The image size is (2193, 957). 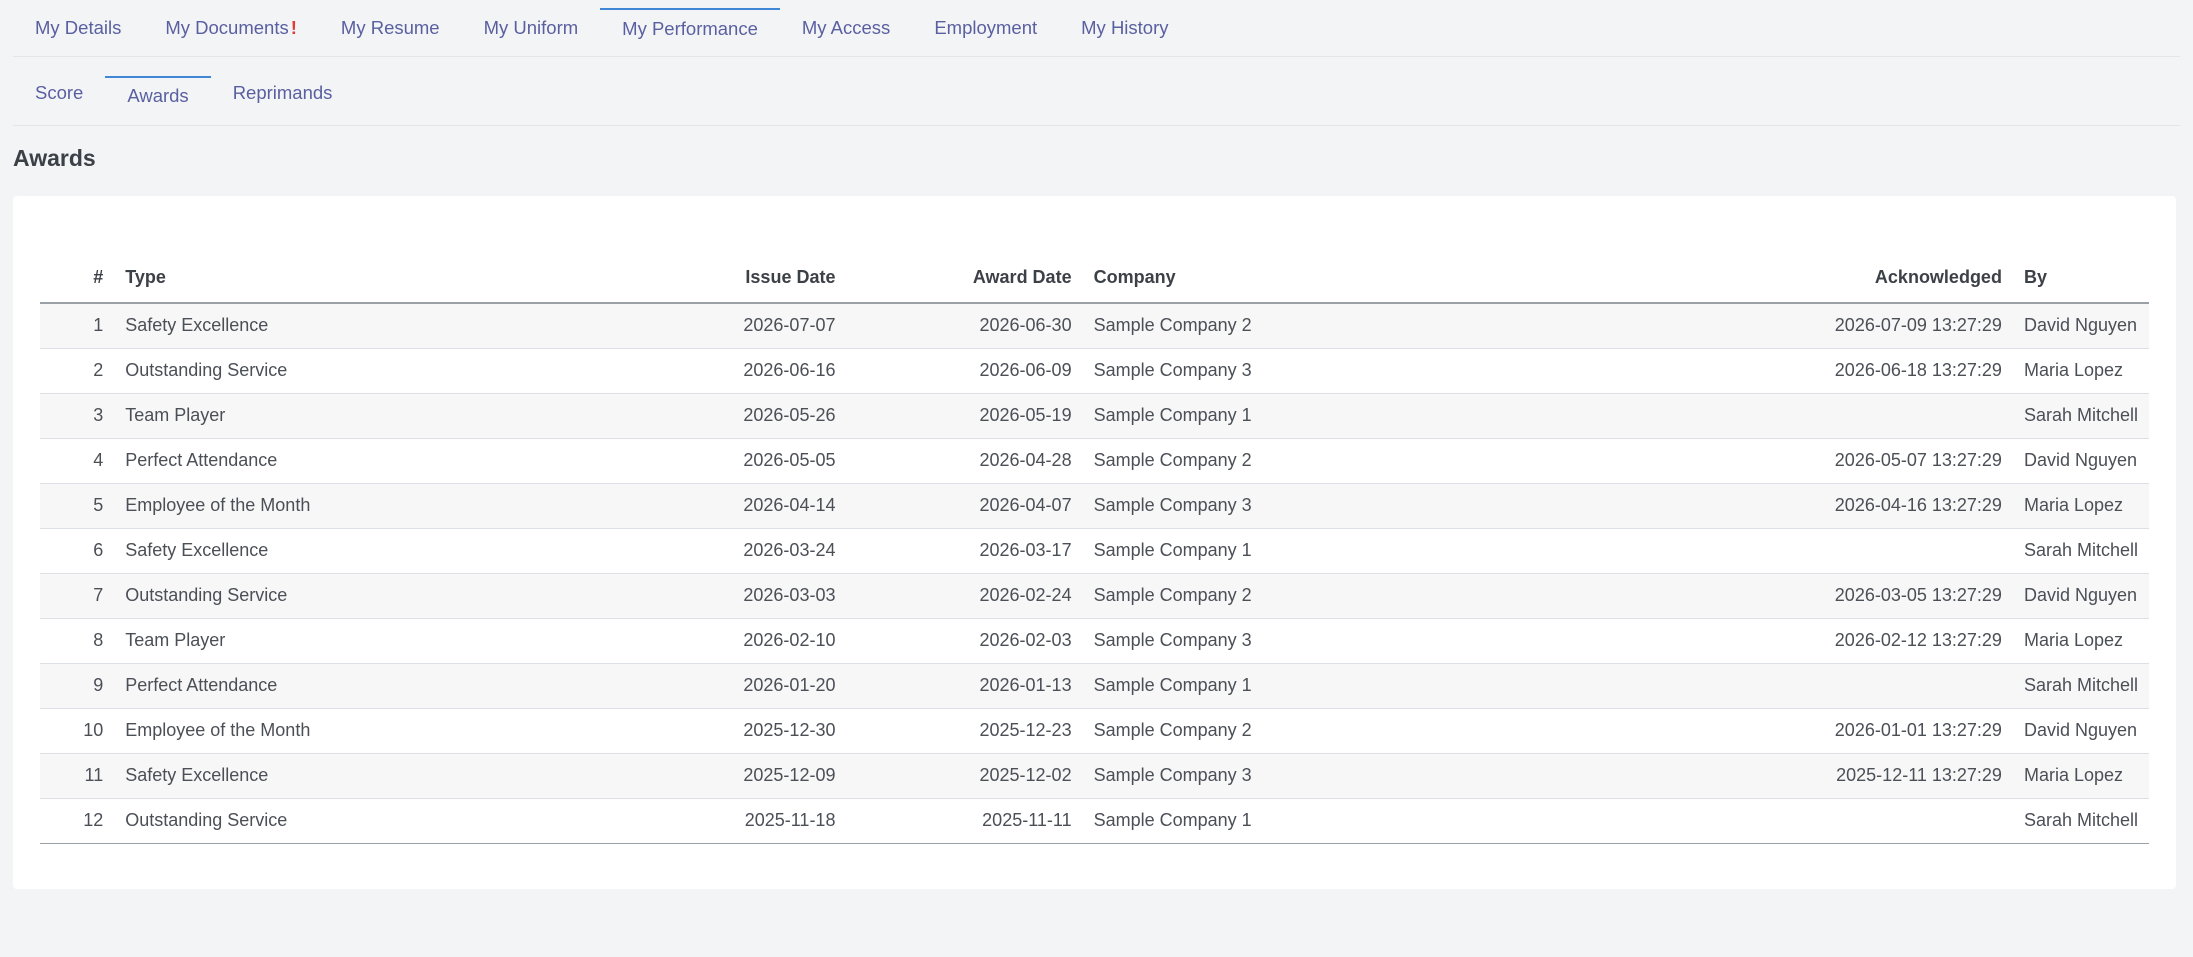 I want to click on cell-num: 8, so click(x=77, y=641).